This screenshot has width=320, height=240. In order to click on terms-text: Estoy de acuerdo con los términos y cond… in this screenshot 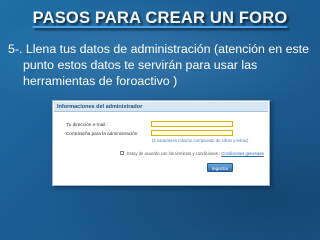, I will do `click(195, 153)`.